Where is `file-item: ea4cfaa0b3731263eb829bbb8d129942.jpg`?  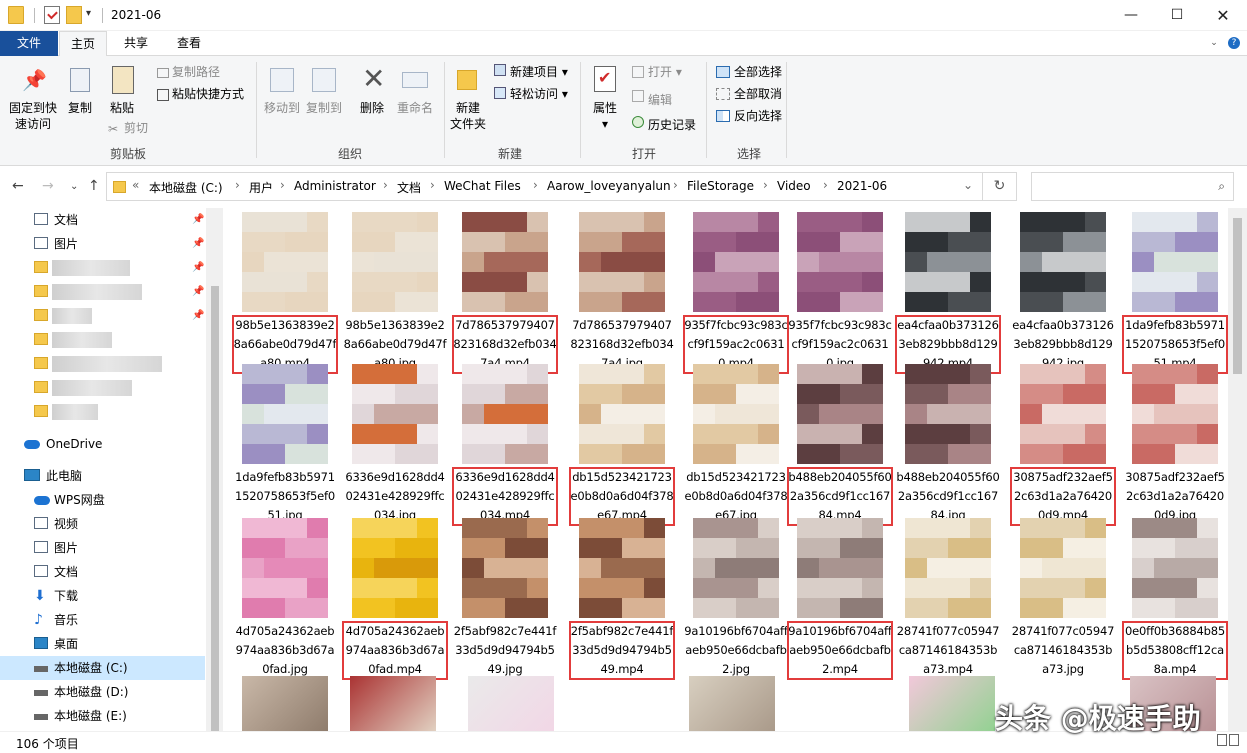
file-item: ea4cfaa0b3731263eb829bbb8d129942.jpg is located at coordinates (1063, 291).